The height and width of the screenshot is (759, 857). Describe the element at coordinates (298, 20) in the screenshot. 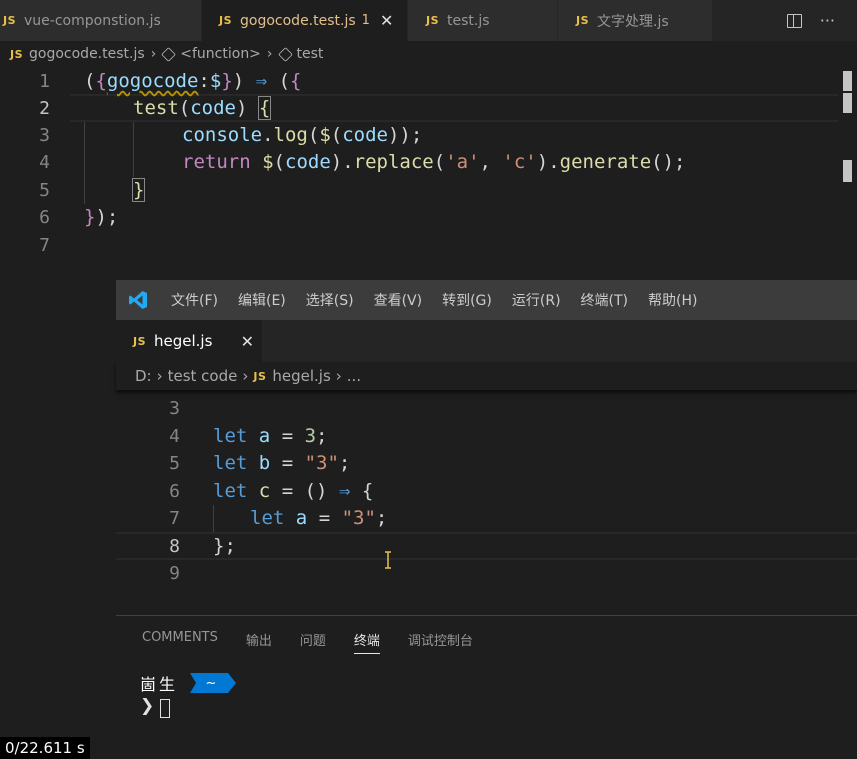

I see `tab-label: gogocode.test.js` at that location.